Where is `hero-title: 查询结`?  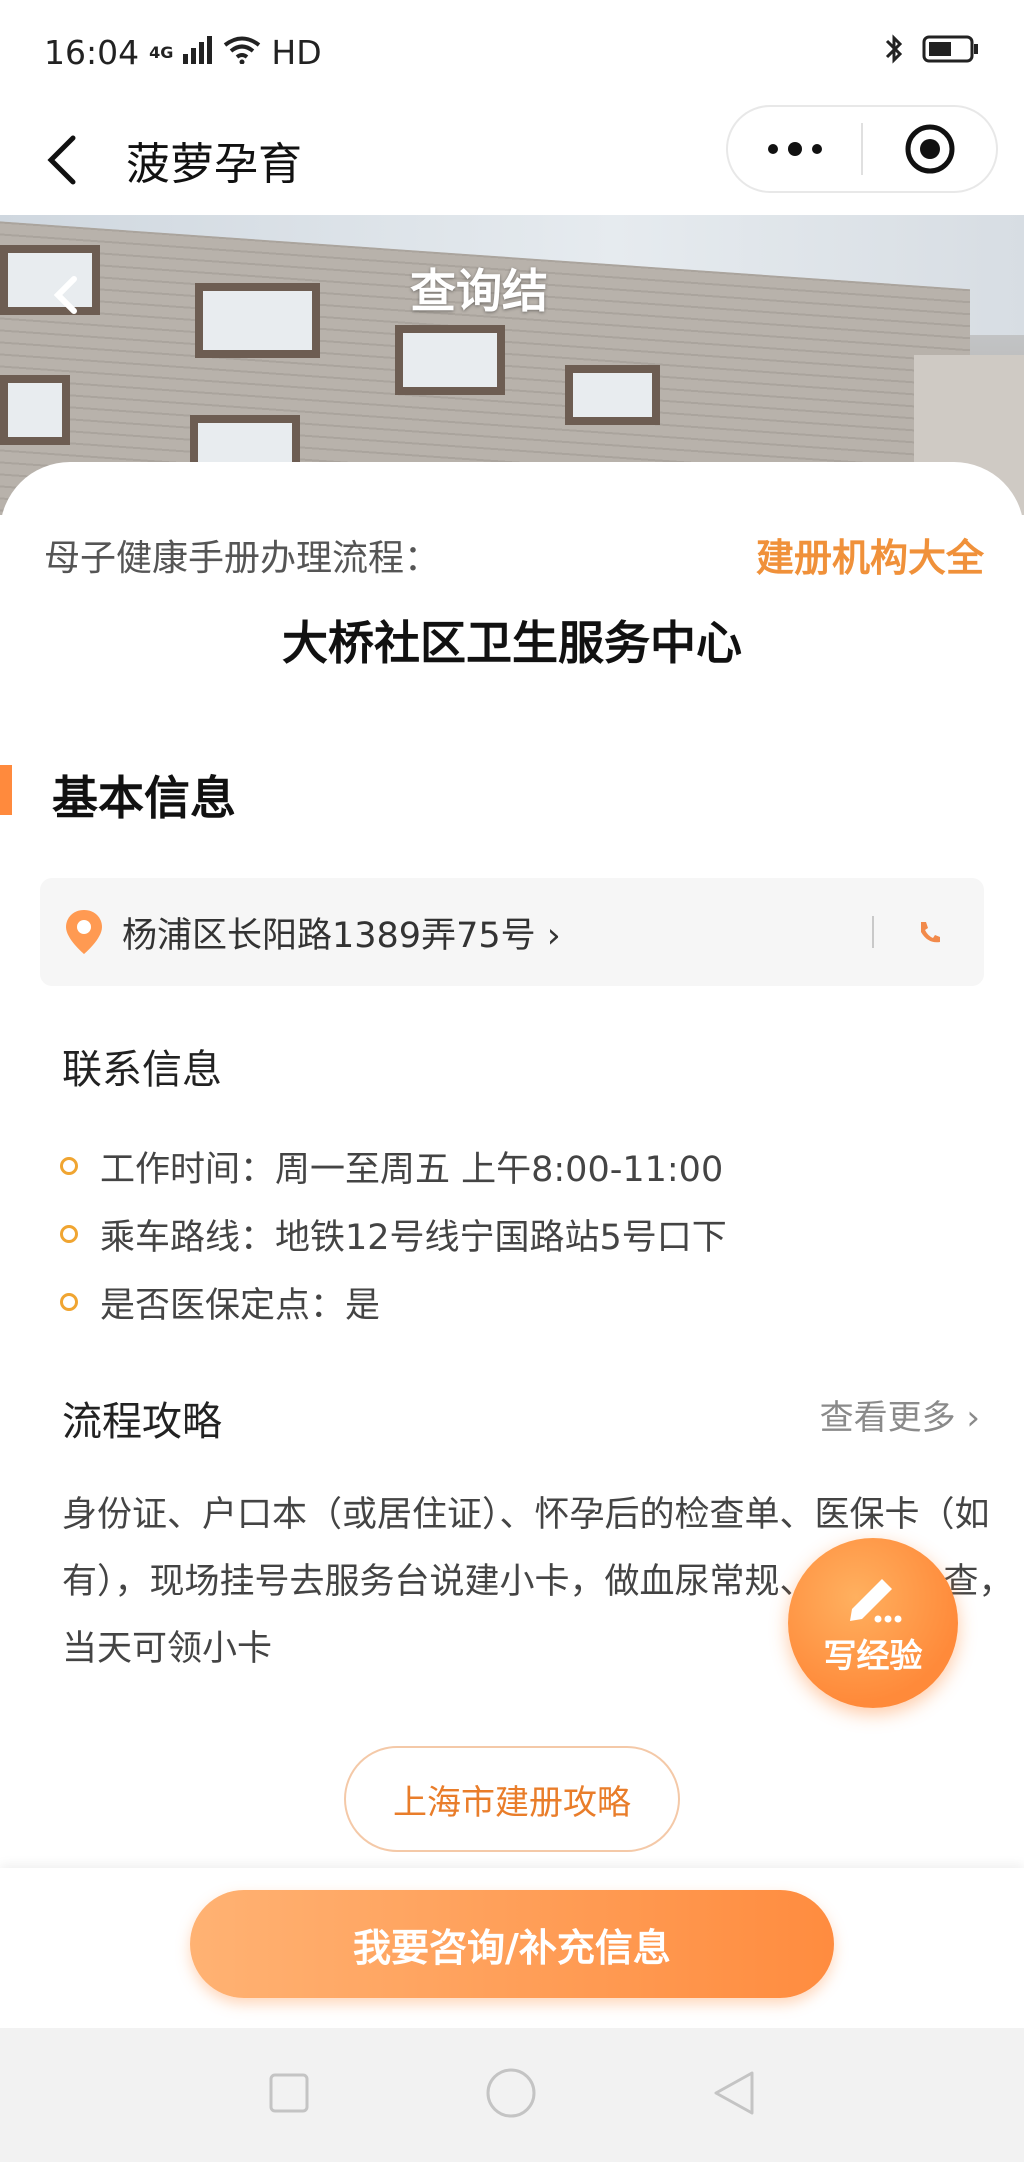
hero-title: 查询结 is located at coordinates (479, 291).